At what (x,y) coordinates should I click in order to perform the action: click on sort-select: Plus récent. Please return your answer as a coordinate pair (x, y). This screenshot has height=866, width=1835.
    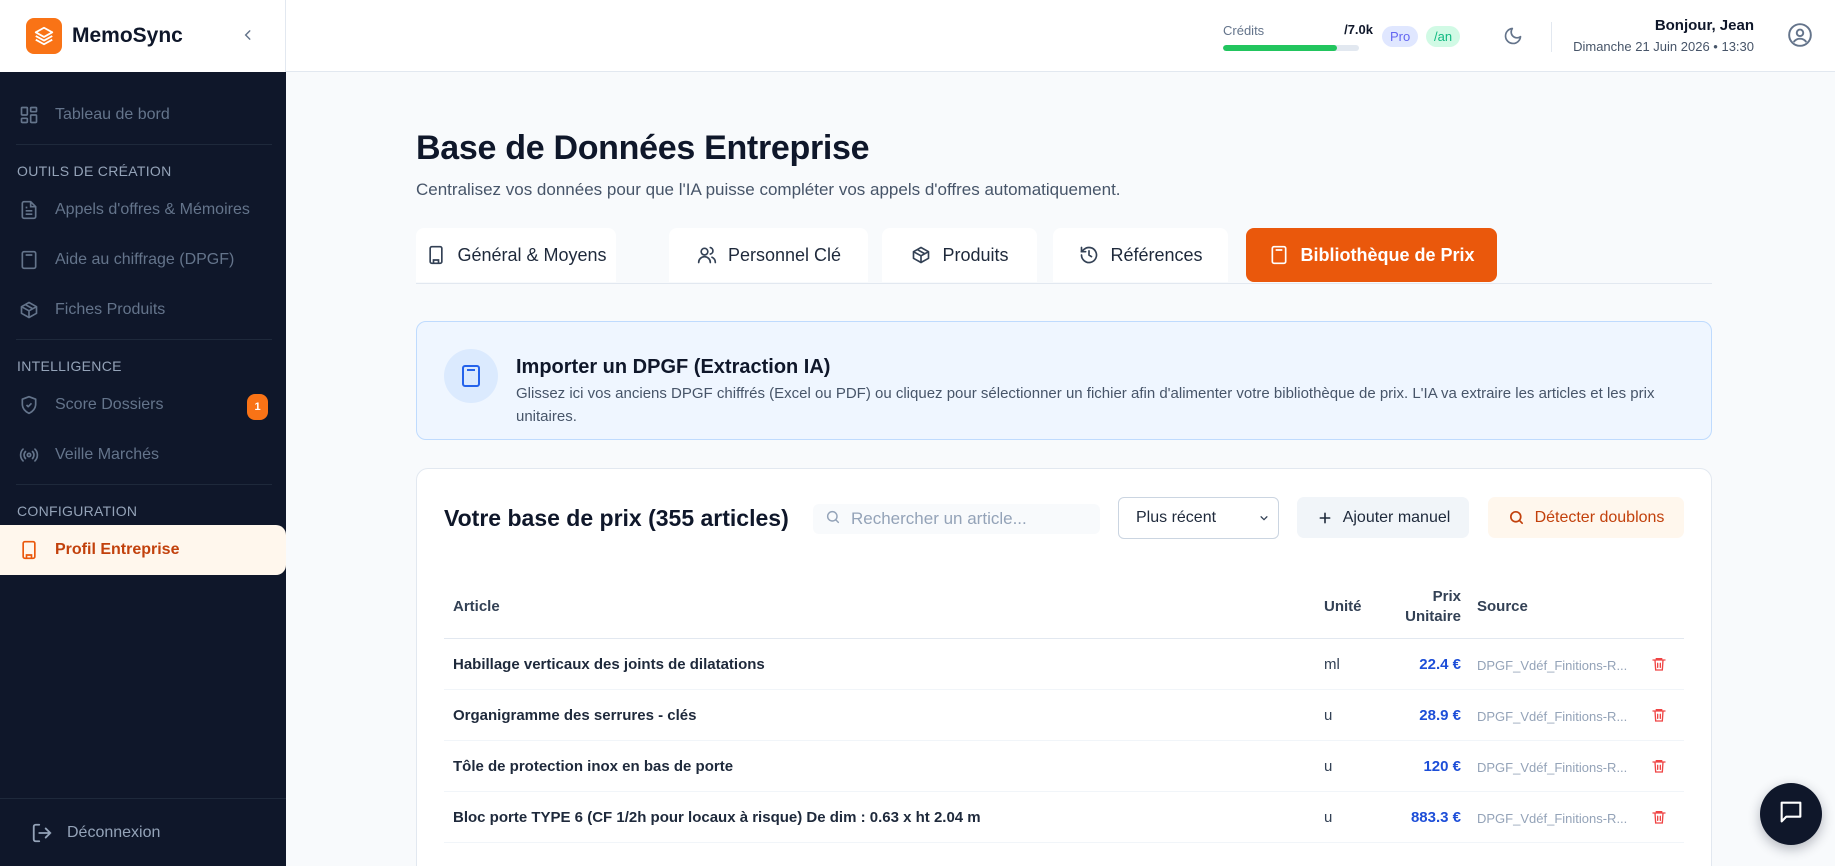
    Looking at the image, I should click on (1198, 518).